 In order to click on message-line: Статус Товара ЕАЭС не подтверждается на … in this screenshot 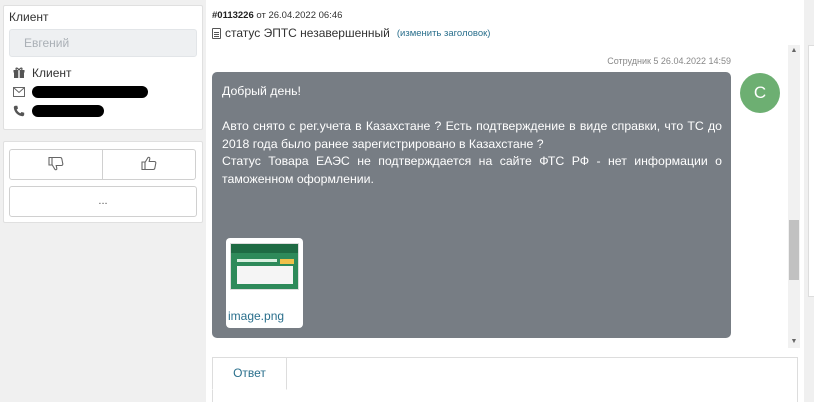, I will do `click(472, 170)`.